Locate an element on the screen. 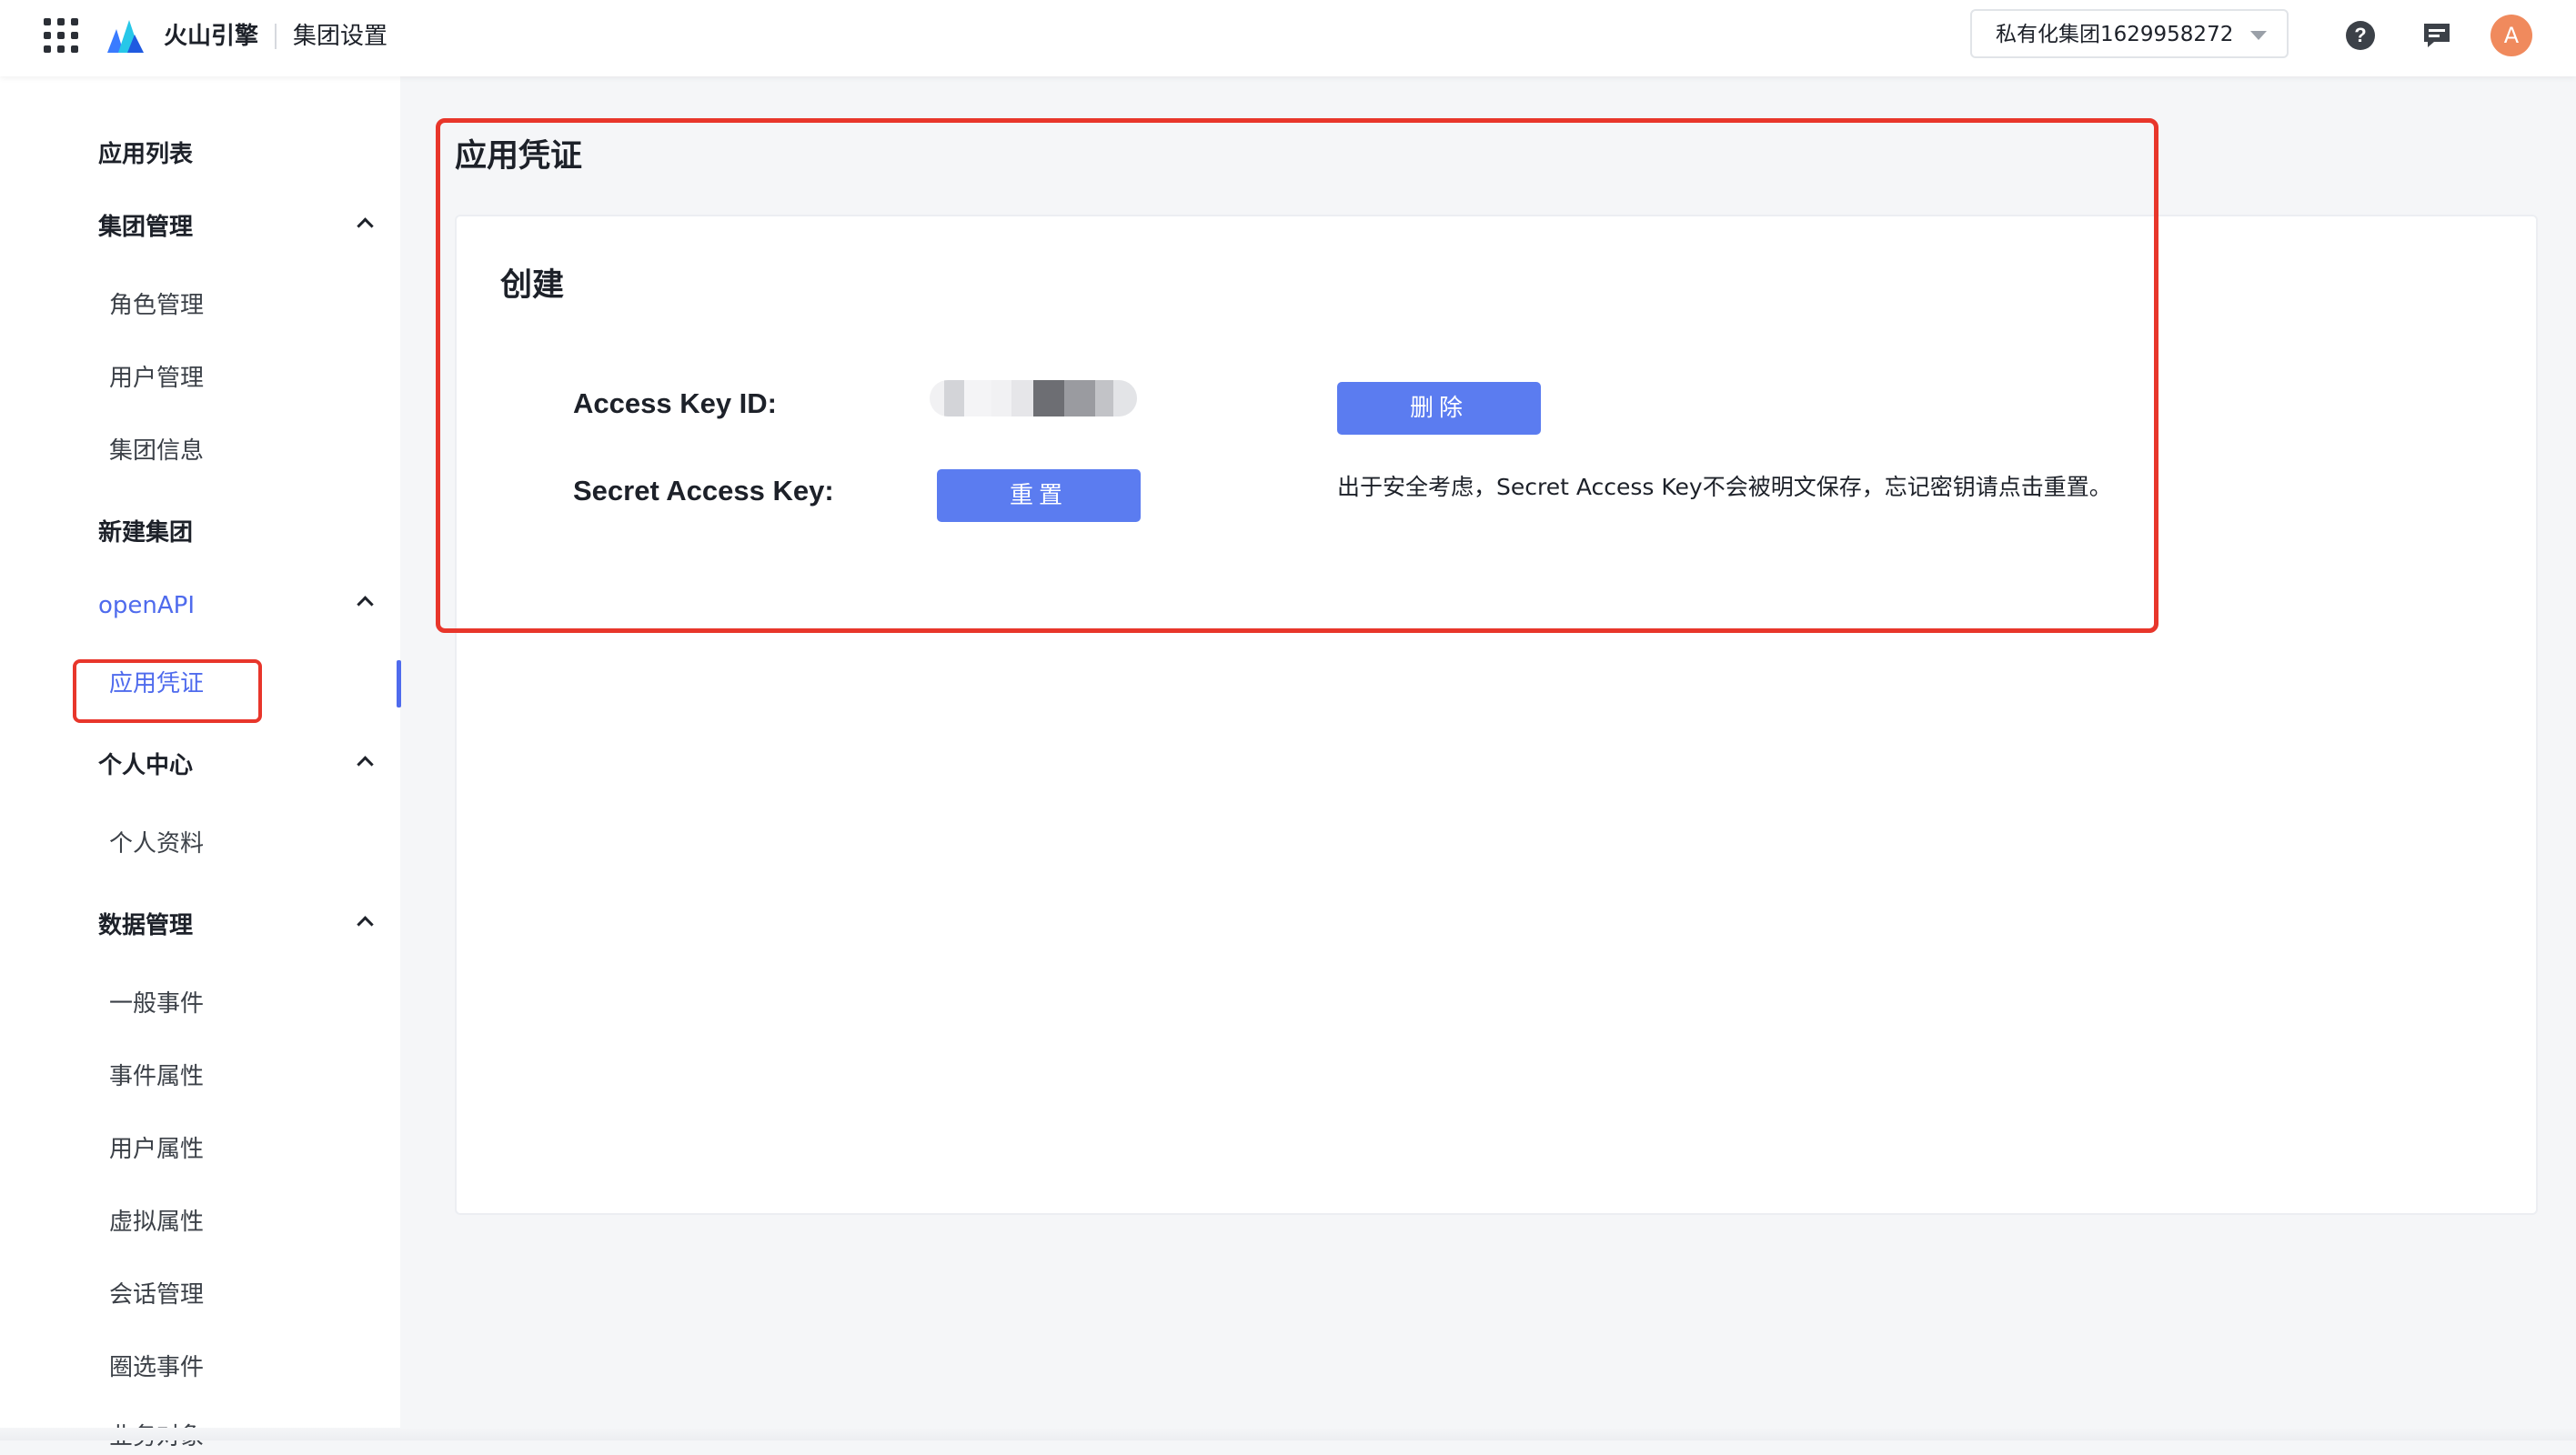  sidebar-group-openapi: openAPI is located at coordinates (236, 605).